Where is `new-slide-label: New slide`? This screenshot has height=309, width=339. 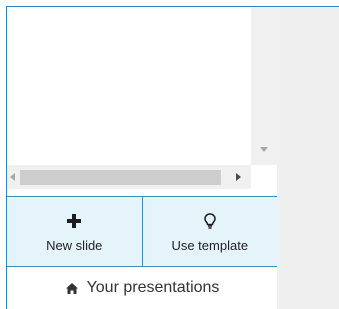
new-slide-label: New slide is located at coordinates (74, 245).